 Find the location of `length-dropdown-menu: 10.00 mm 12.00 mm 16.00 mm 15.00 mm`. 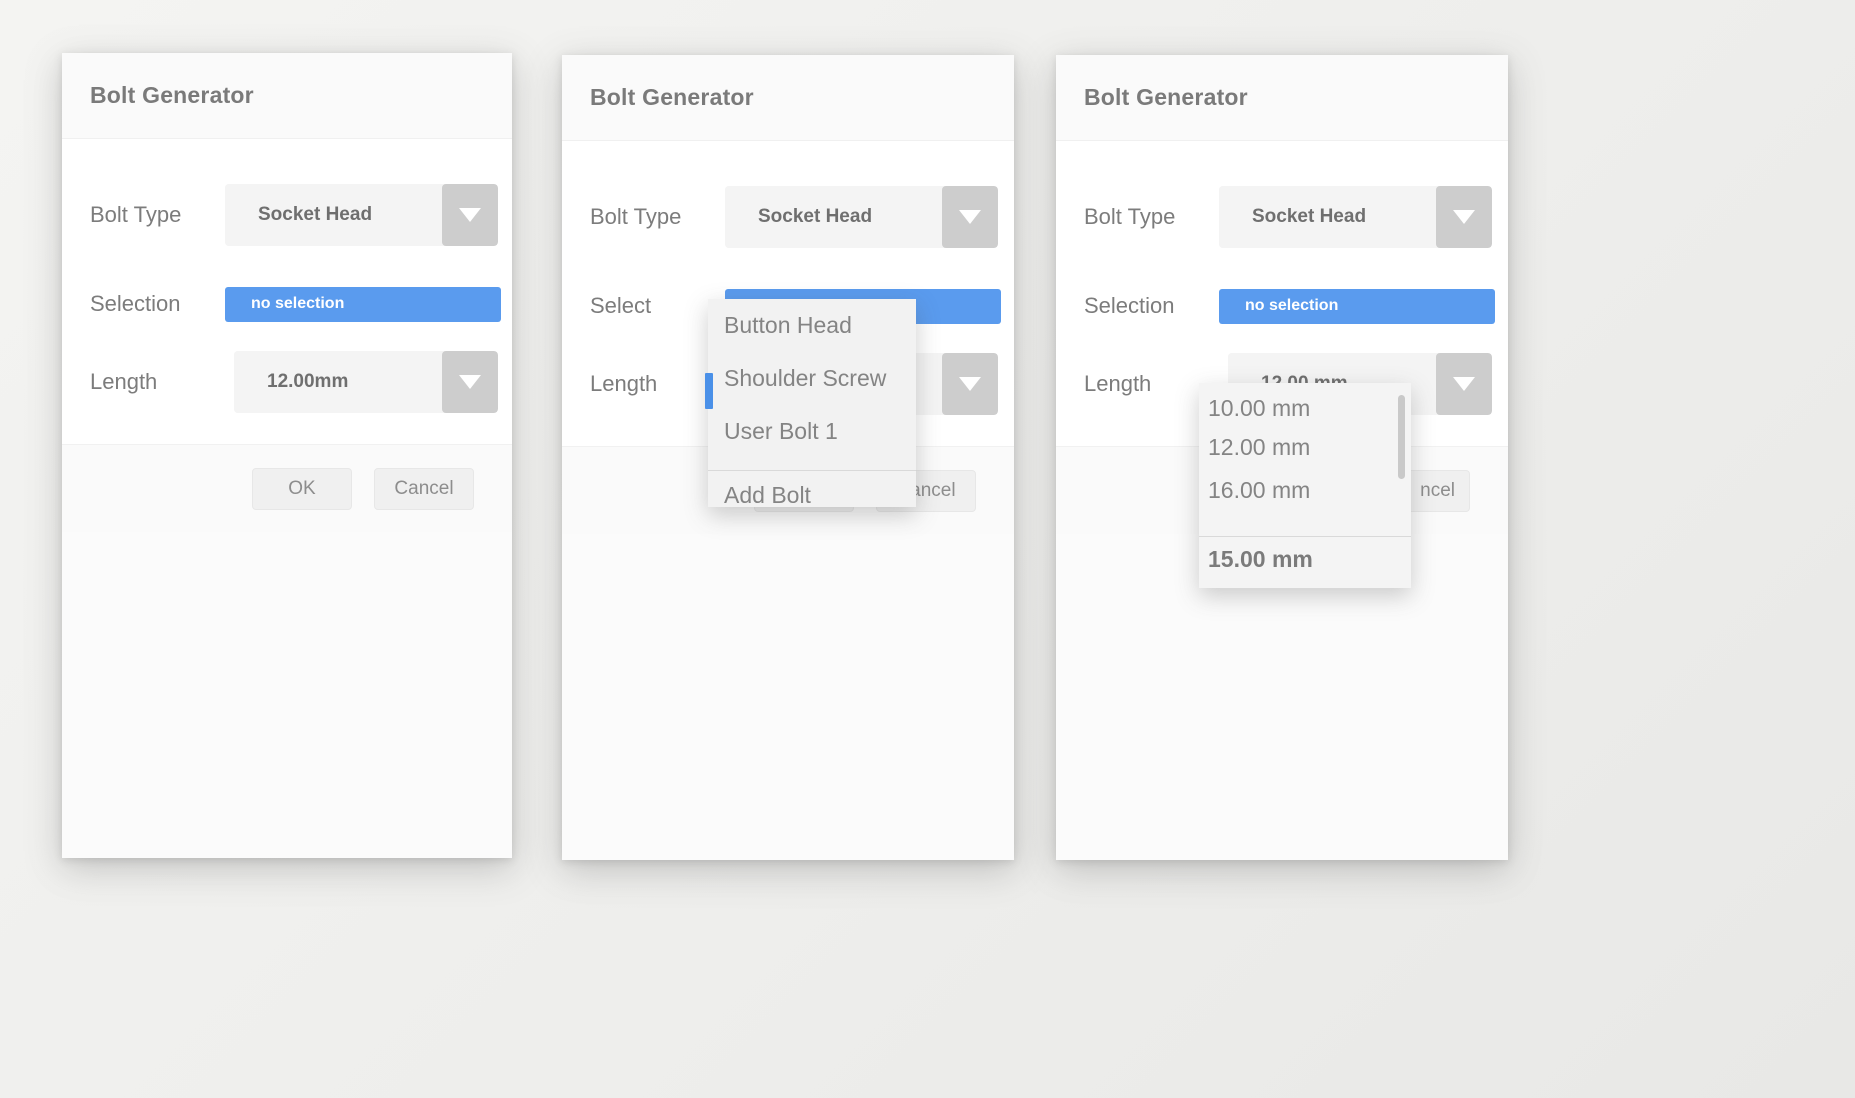

length-dropdown-menu: 10.00 mm 12.00 mm 16.00 mm 15.00 mm is located at coordinates (1305, 485).